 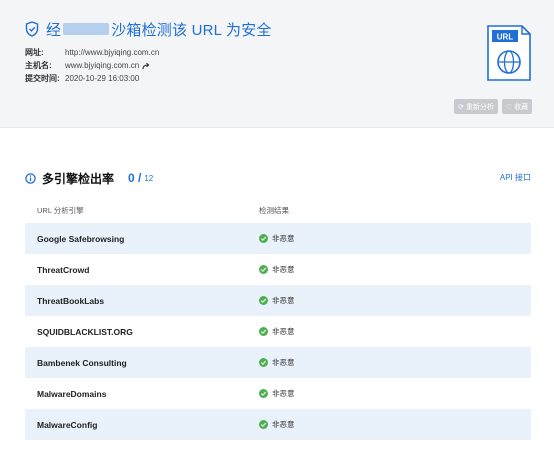 What do you see at coordinates (85, 331) in the screenshot?
I see `engine-name: SQUIDBLACKLIST.ORG` at bounding box center [85, 331].